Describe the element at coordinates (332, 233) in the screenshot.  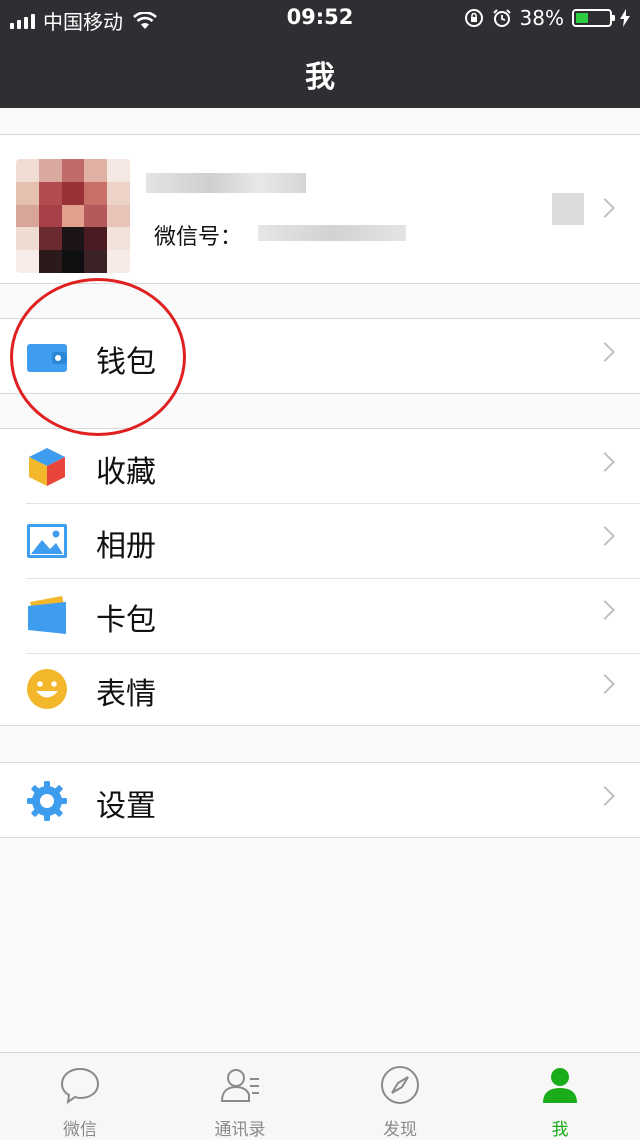
I see `wechat-id-redacted` at that location.